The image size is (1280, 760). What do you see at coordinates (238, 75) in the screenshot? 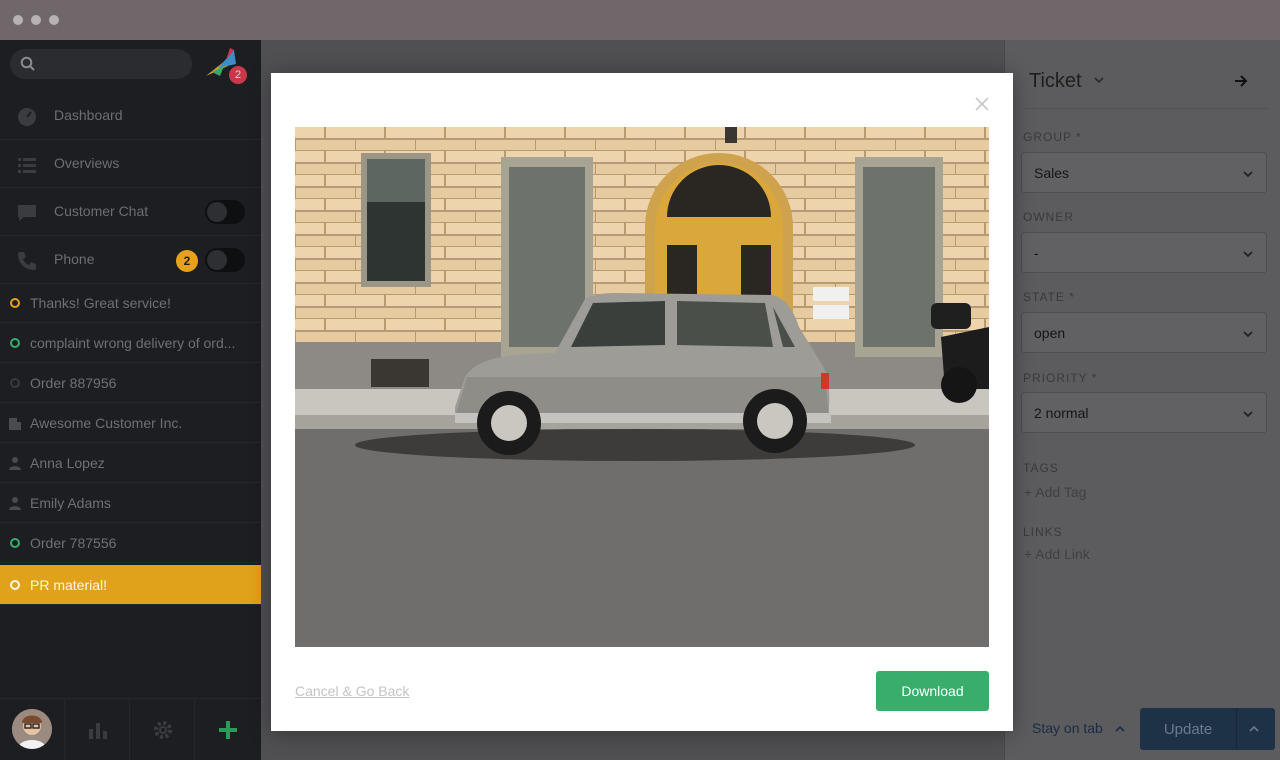
I see `notification-badge: 2` at bounding box center [238, 75].